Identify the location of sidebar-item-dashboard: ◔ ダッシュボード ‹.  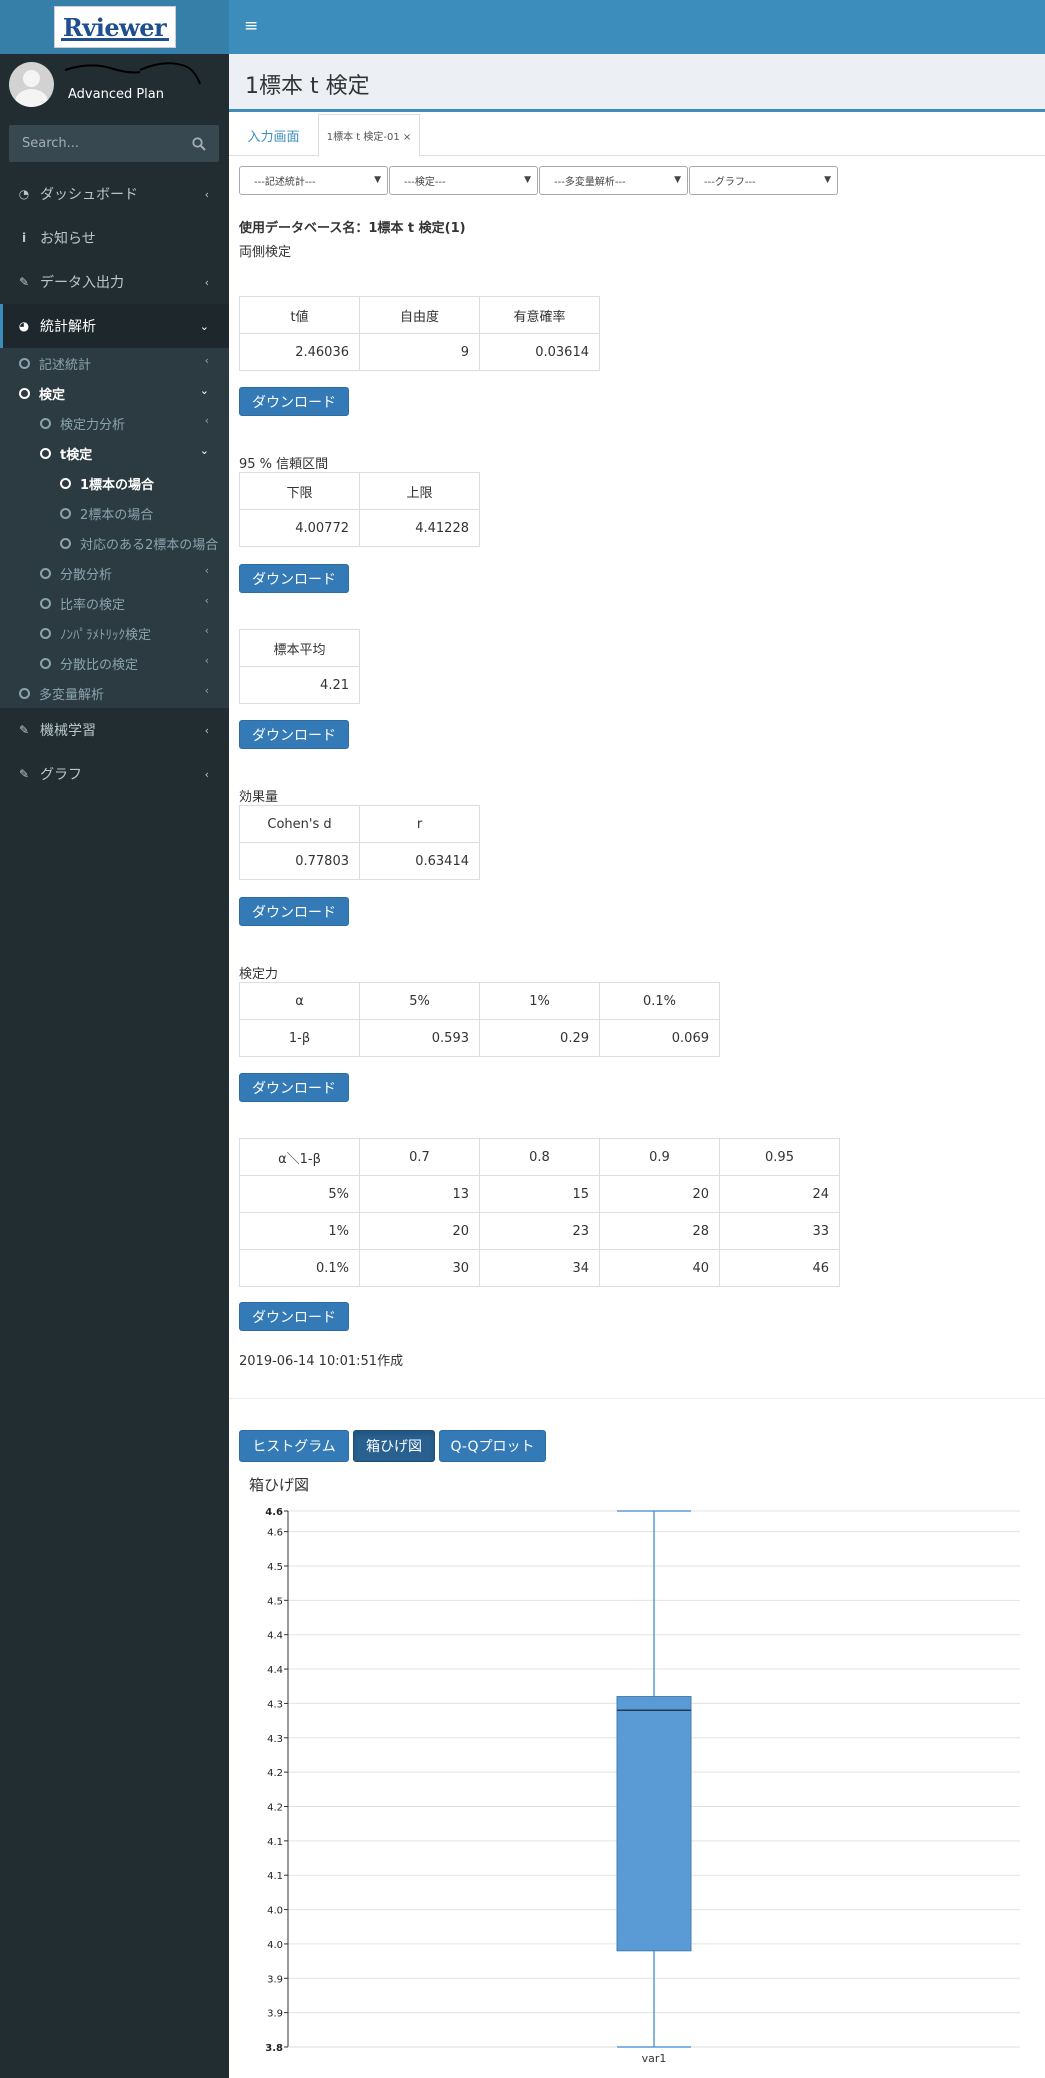
(114, 194).